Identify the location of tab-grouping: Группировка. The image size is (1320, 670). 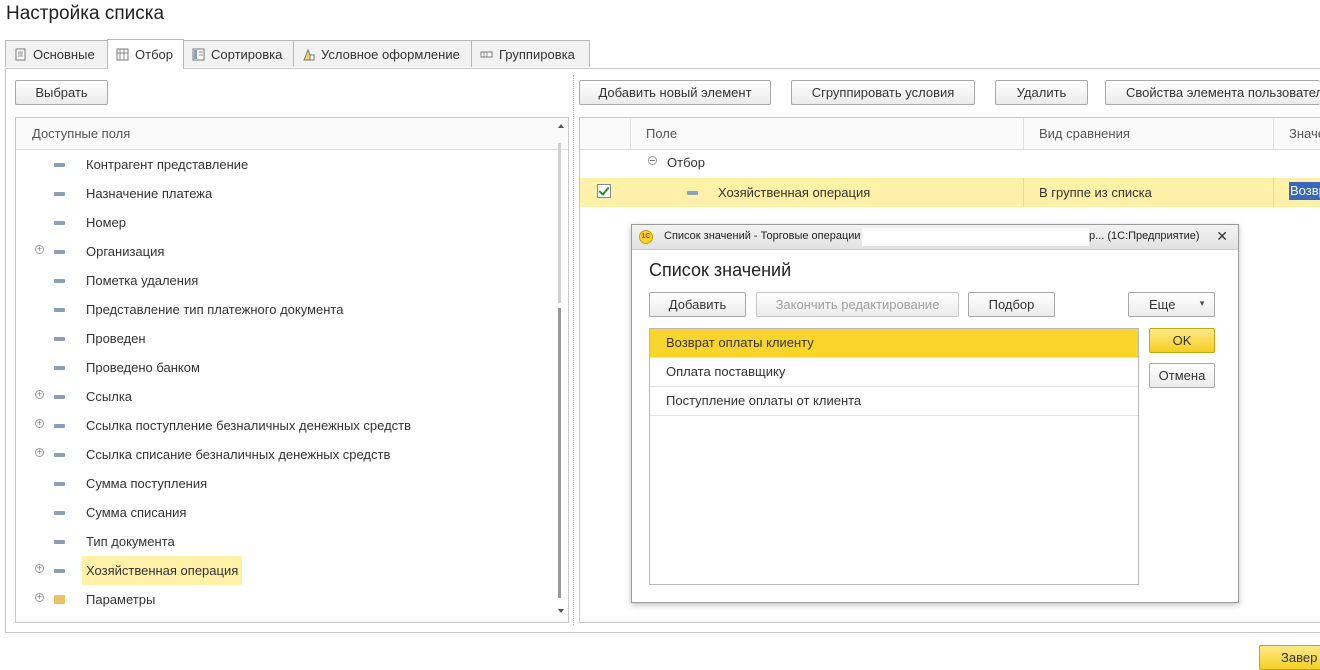
(530, 53).